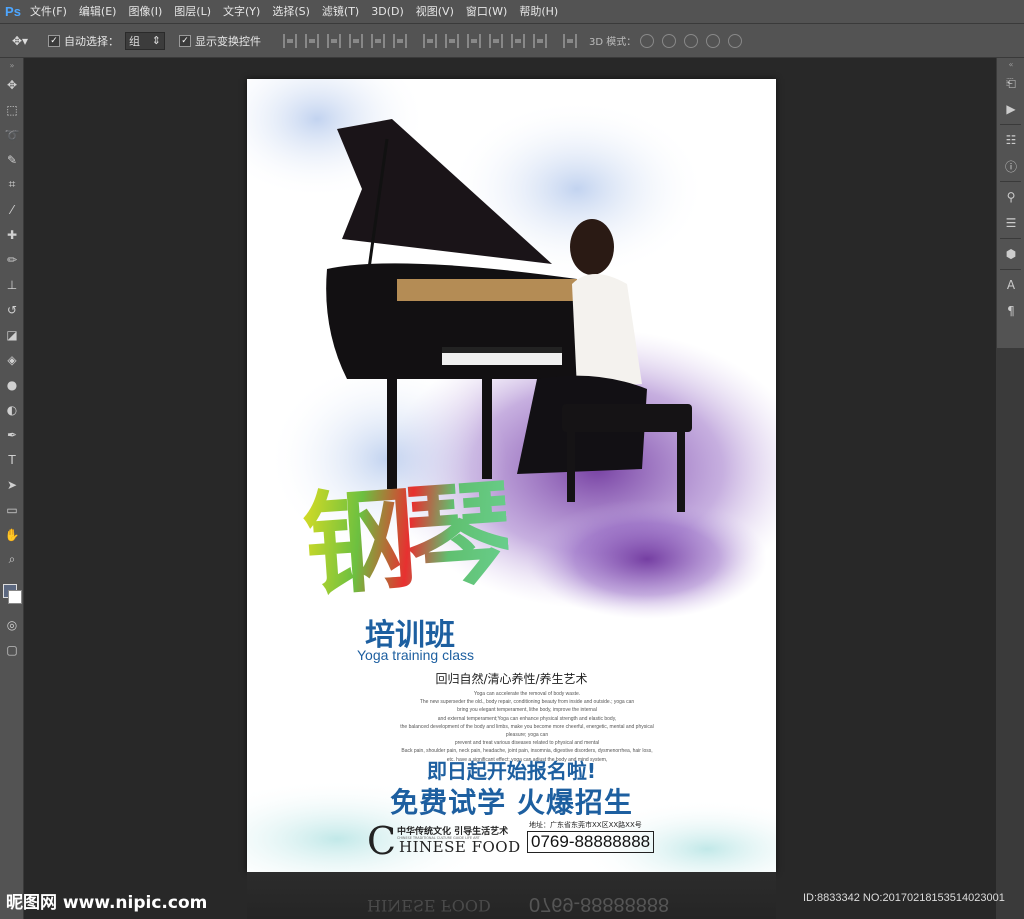  What do you see at coordinates (12, 334) in the screenshot?
I see `eraser-tool-icon: ◪` at bounding box center [12, 334].